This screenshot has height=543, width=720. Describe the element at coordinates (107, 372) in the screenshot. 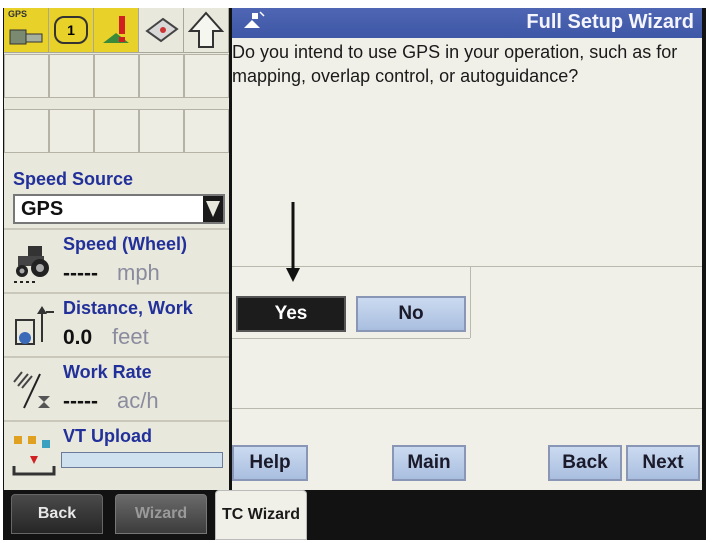

I see `work-rate-title: Work Rate` at that location.